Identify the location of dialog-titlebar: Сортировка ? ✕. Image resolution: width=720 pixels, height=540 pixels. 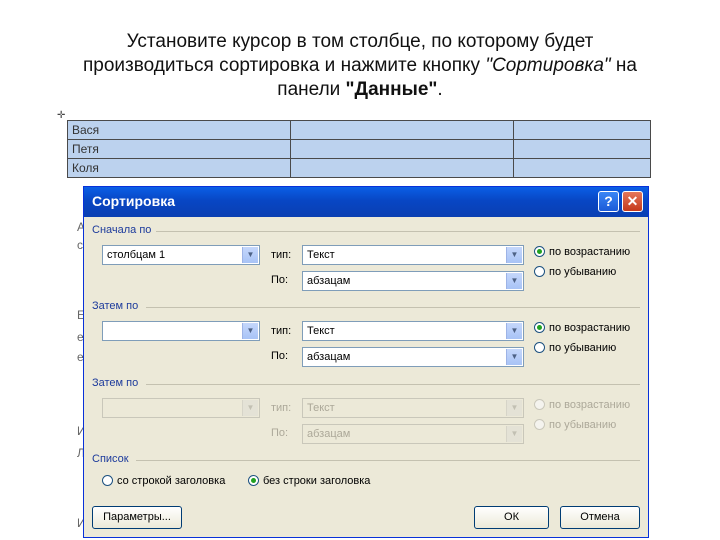
(366, 202).